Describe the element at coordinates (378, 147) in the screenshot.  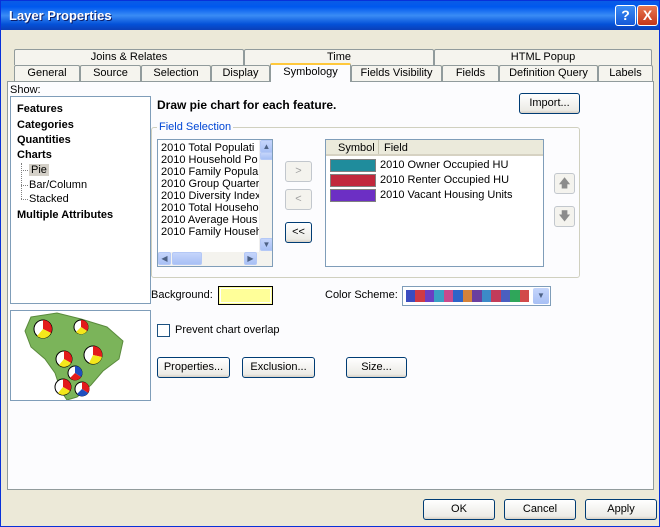
I see `column-divider` at that location.